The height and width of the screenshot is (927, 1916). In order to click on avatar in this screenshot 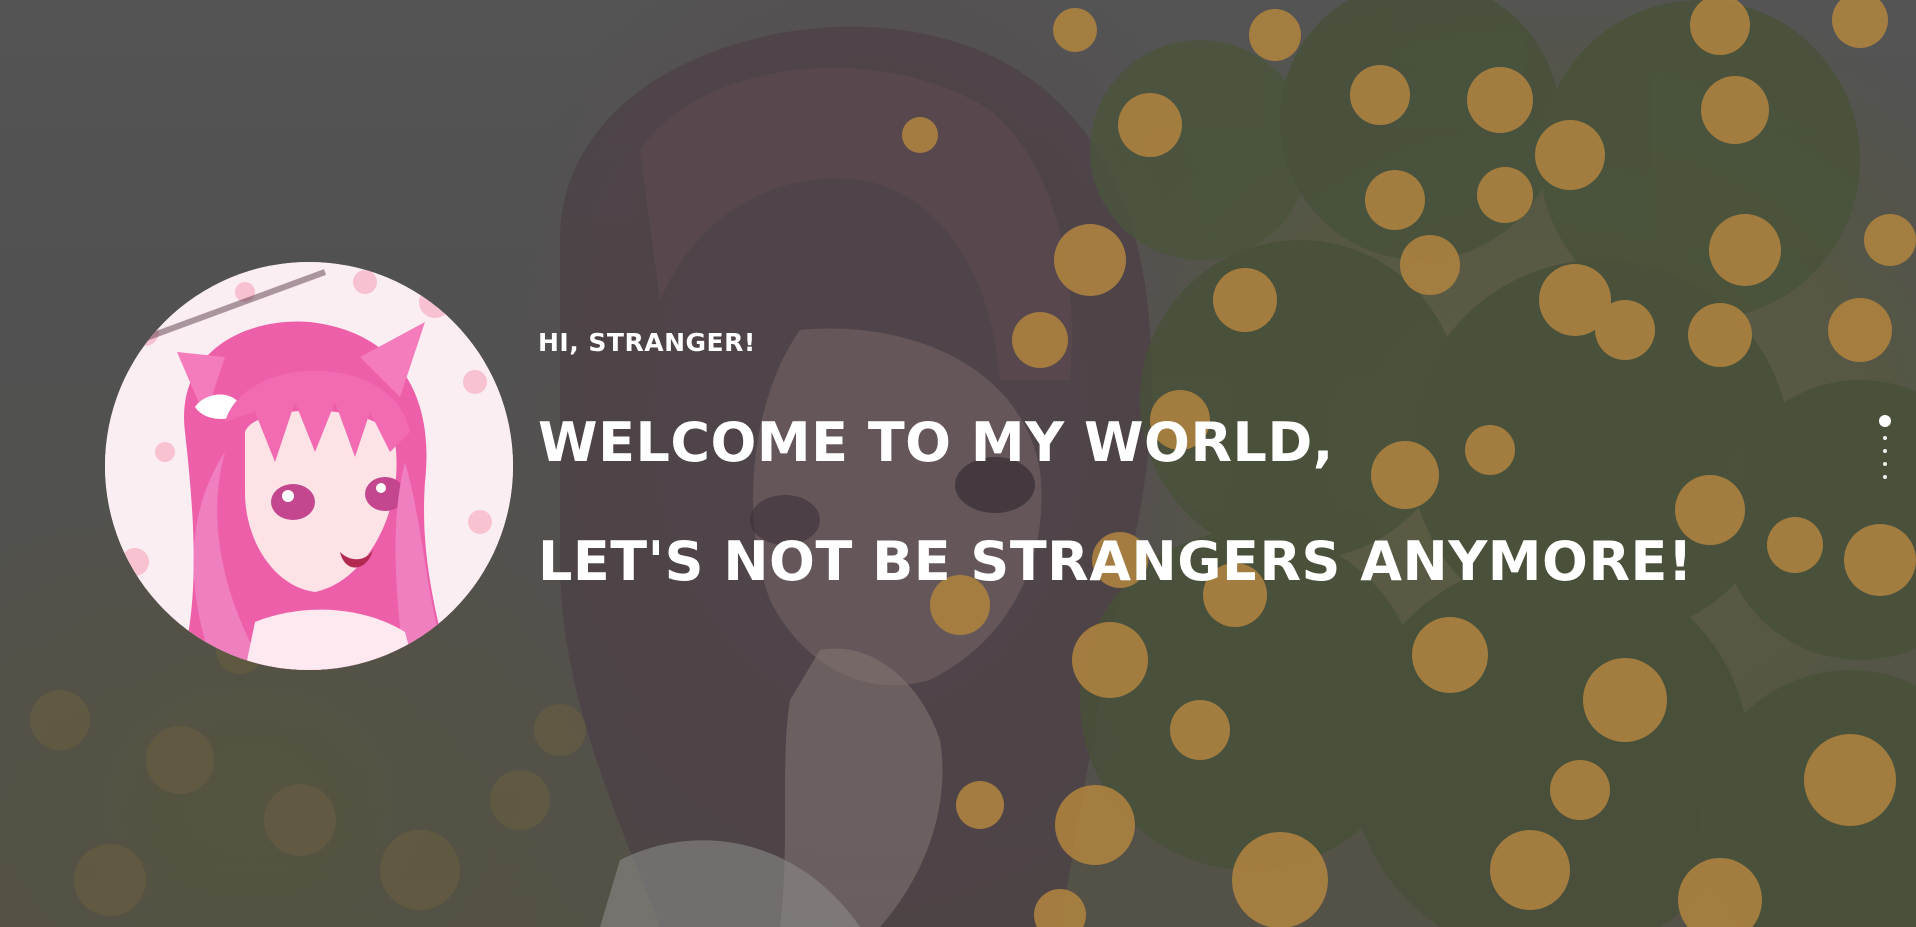, I will do `click(309, 466)`.